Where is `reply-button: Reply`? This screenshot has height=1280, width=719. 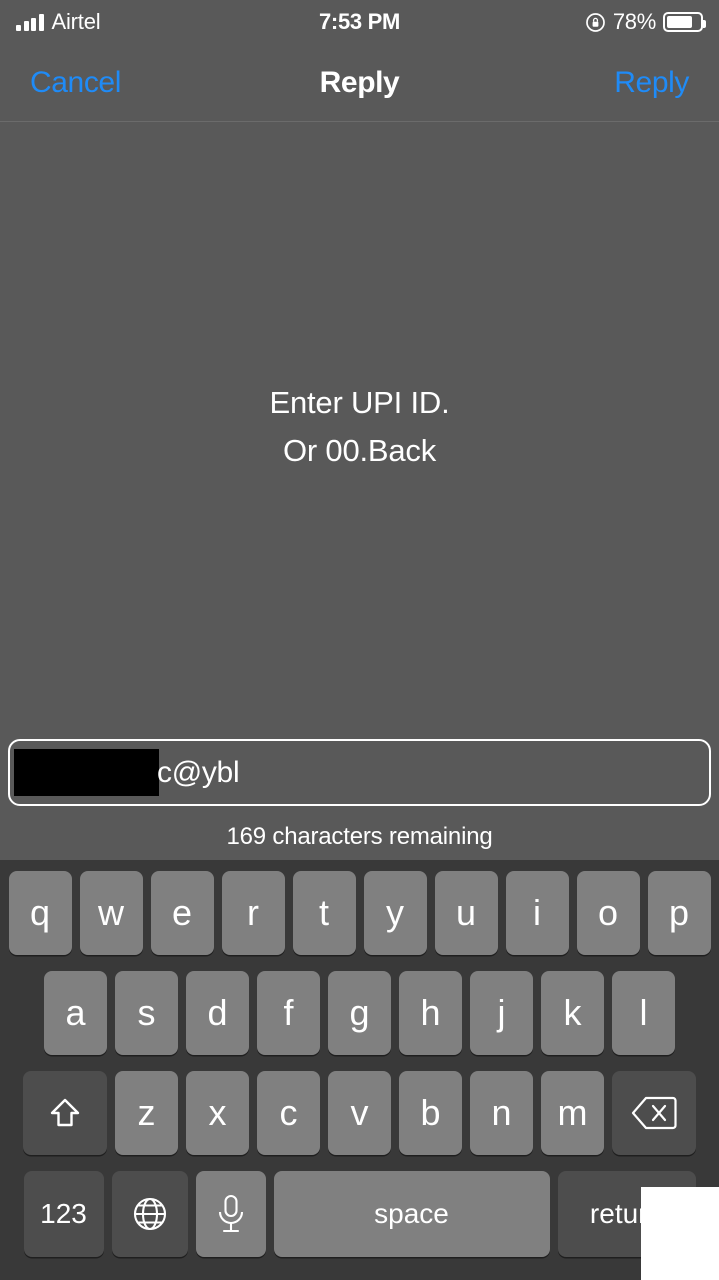
reply-button: Reply is located at coordinates (651, 83).